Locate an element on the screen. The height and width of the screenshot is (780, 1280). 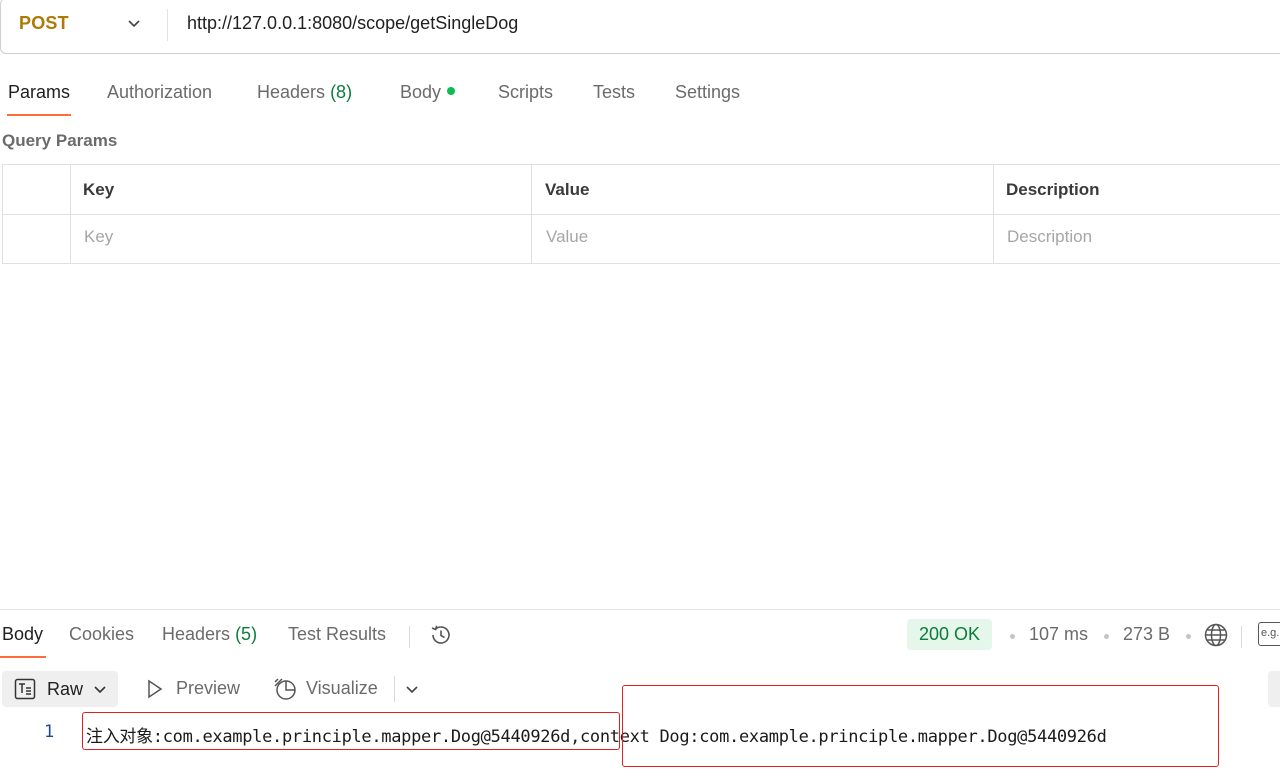
column-header-key: Key is located at coordinates (99, 189).